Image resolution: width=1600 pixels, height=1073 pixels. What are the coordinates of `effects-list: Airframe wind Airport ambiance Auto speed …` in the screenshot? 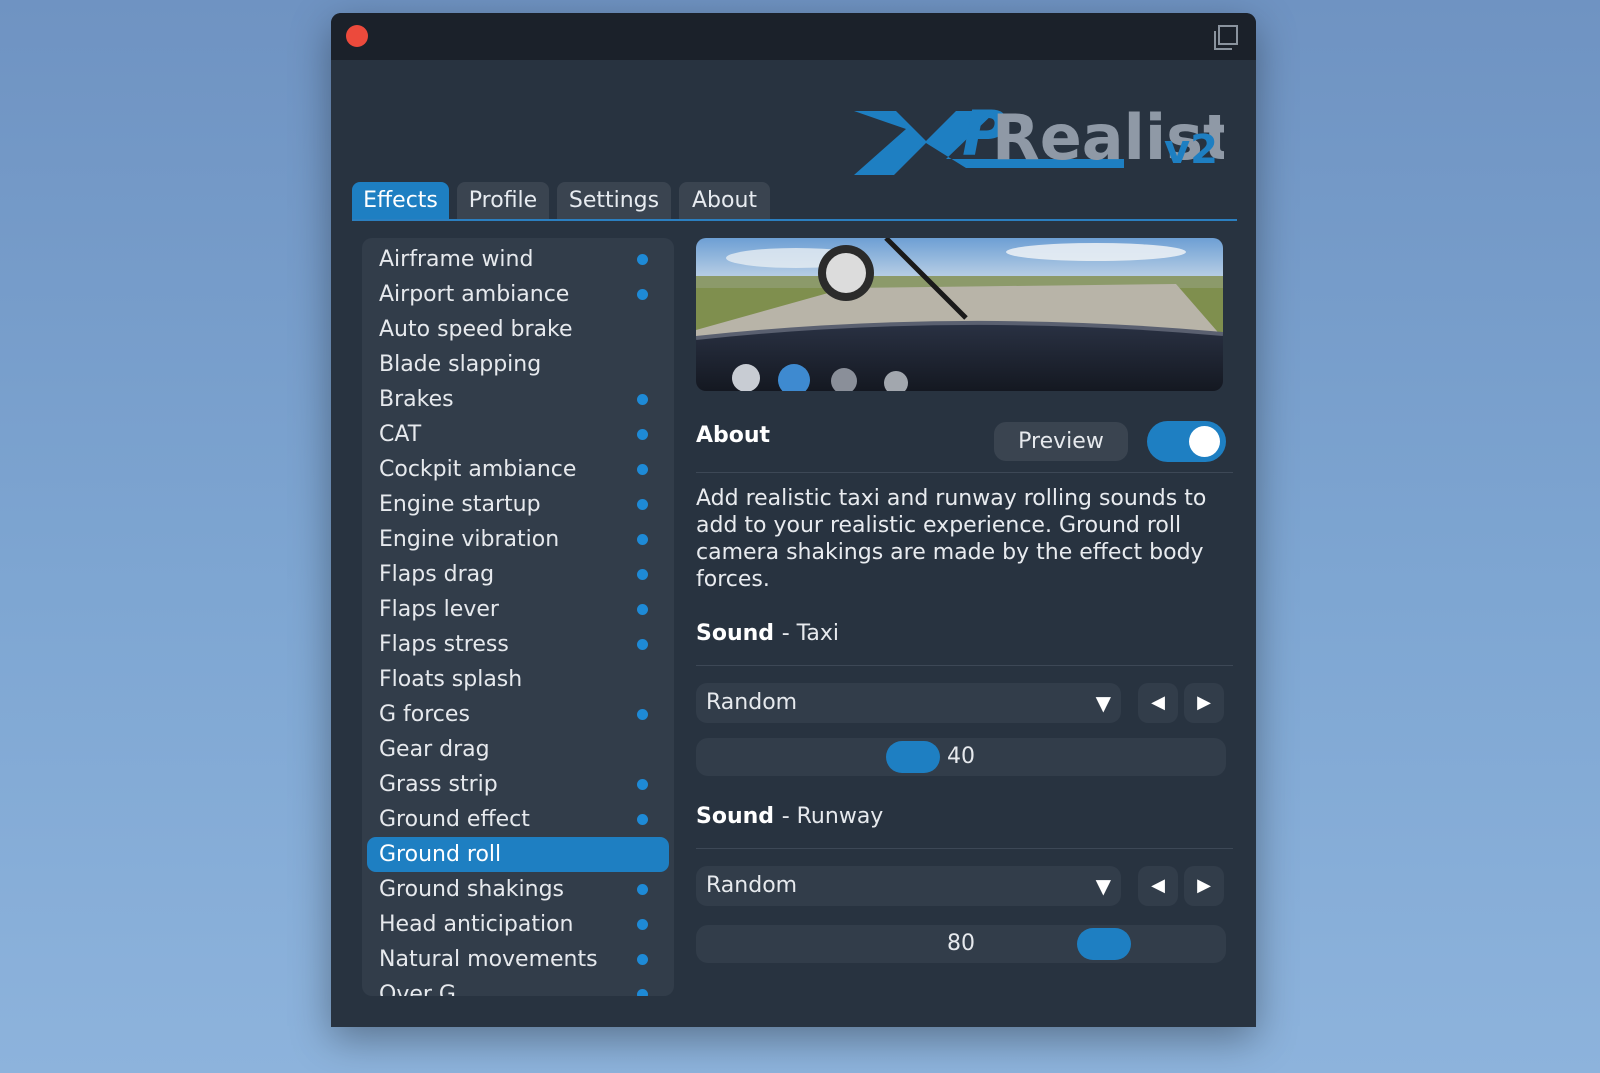 It's located at (518, 617).